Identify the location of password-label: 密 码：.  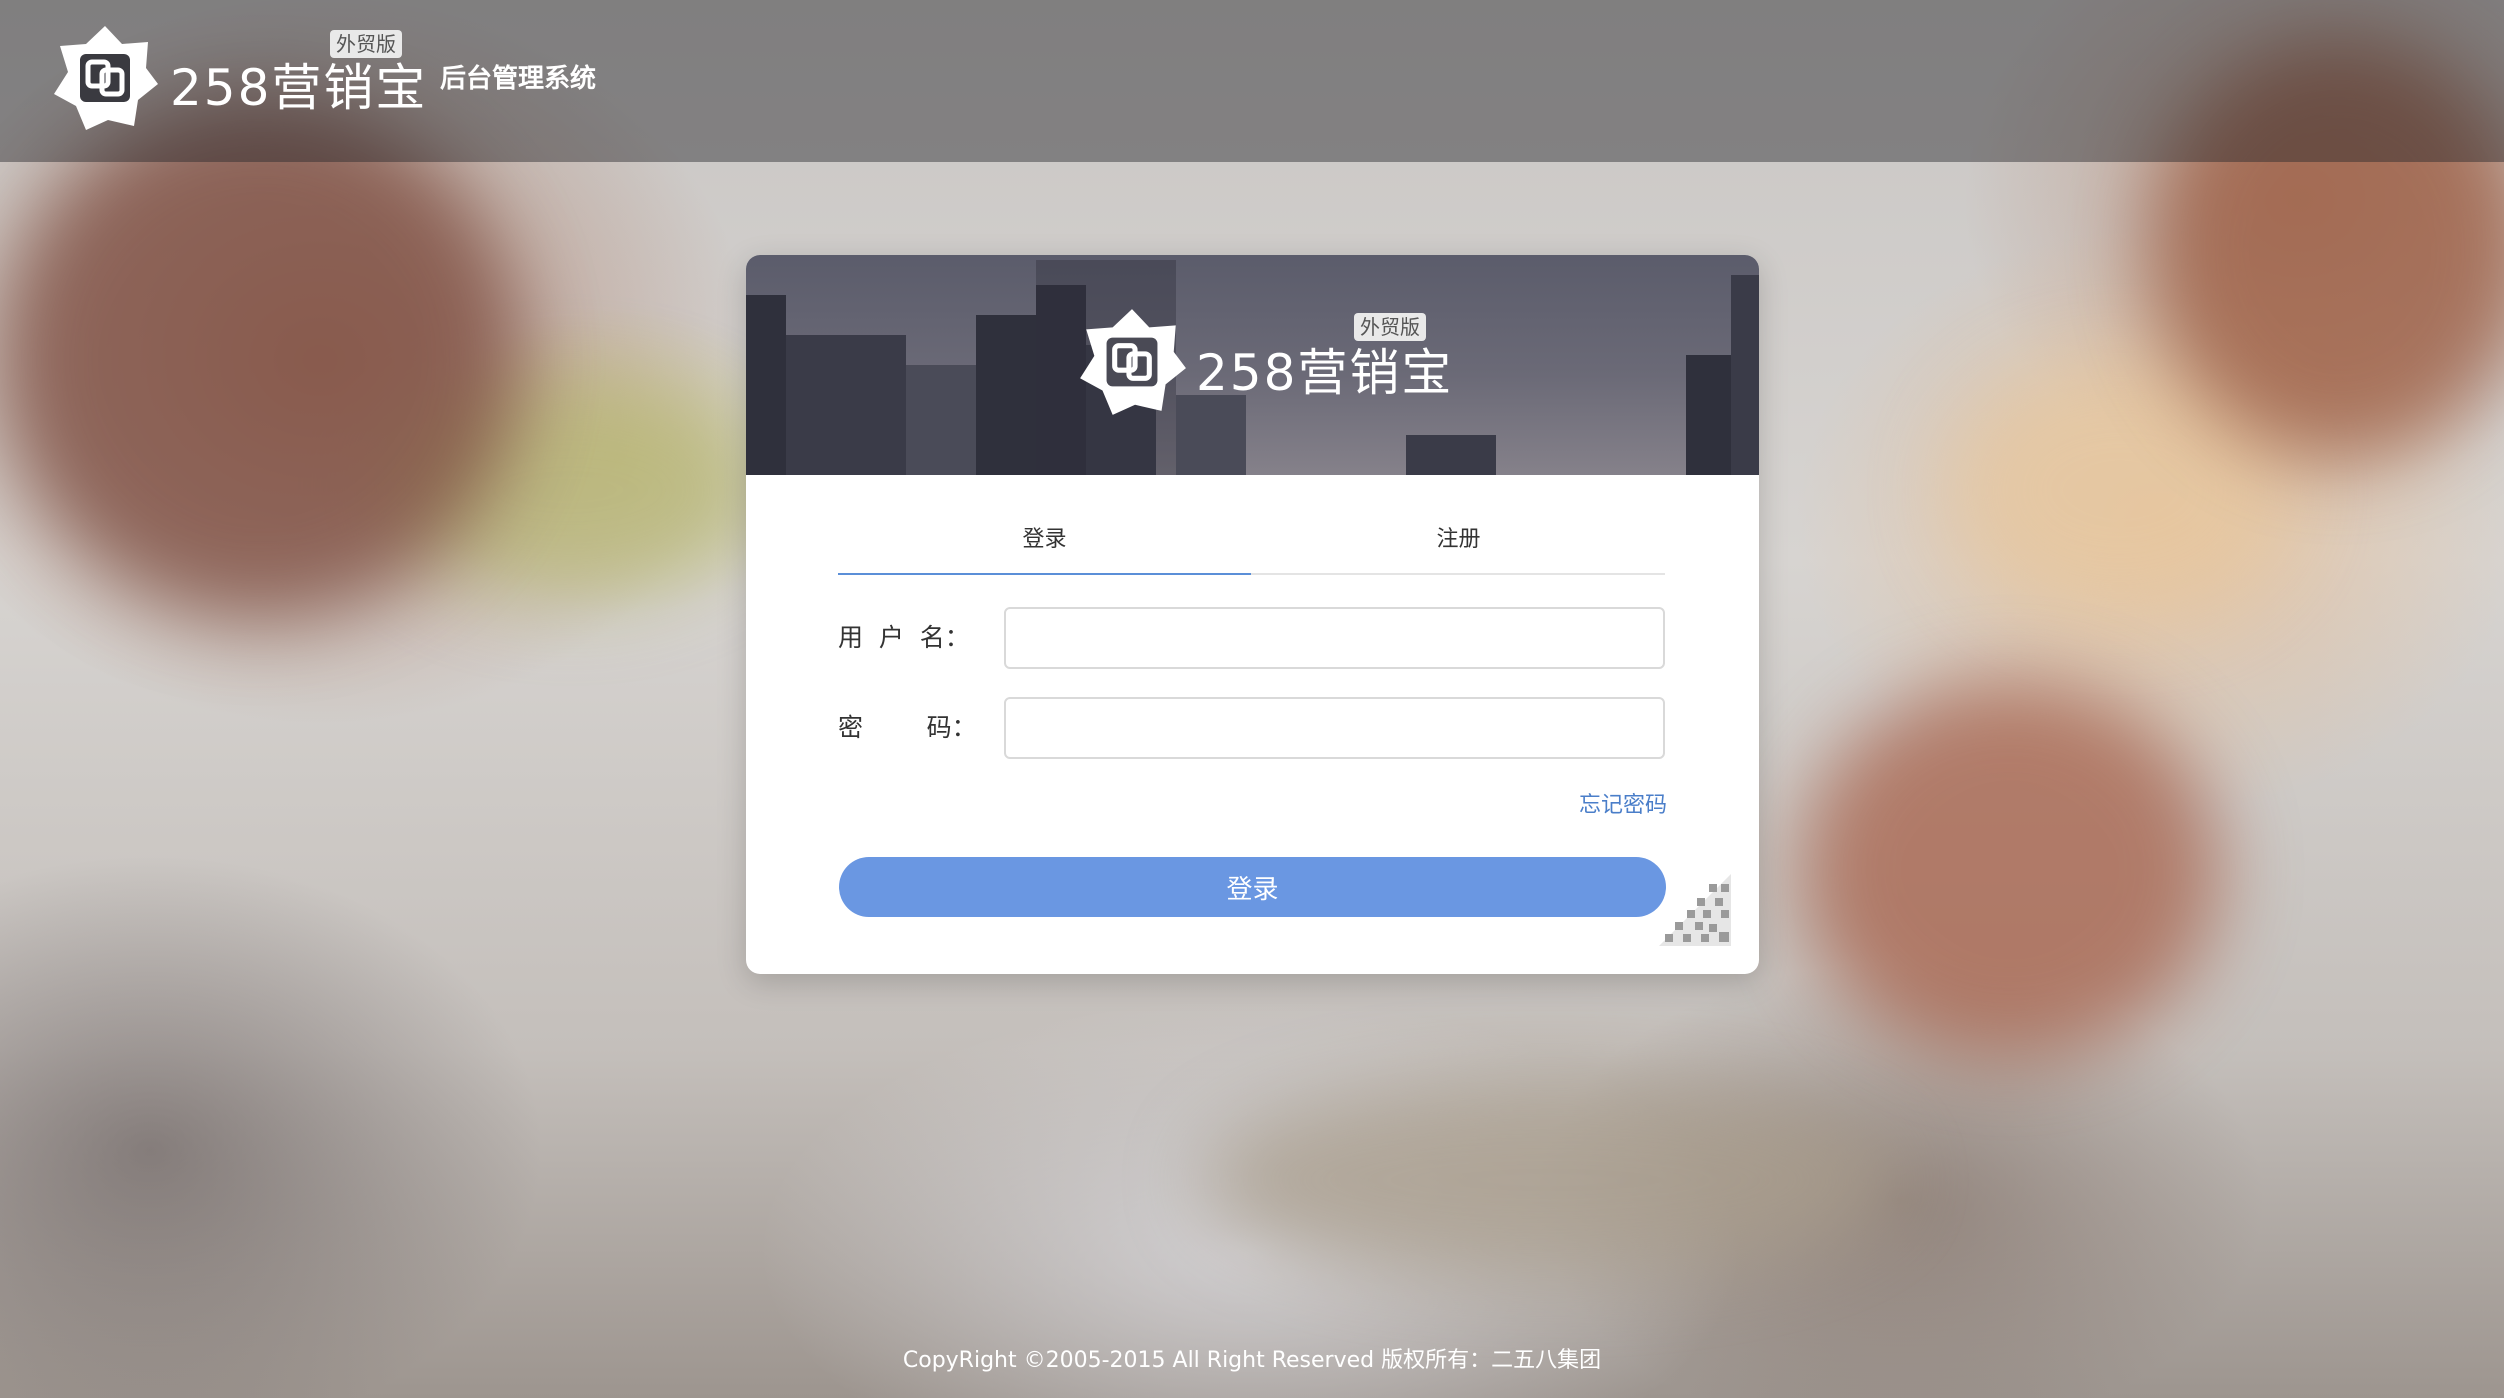
(907, 727).